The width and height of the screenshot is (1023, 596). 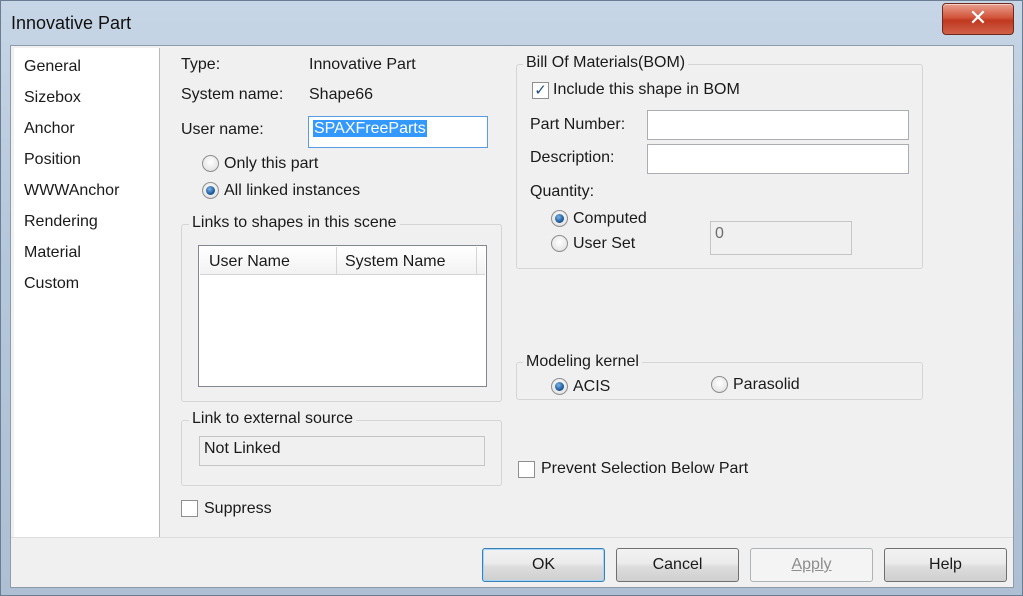 I want to click on nav-item-position: Position, so click(x=52, y=160).